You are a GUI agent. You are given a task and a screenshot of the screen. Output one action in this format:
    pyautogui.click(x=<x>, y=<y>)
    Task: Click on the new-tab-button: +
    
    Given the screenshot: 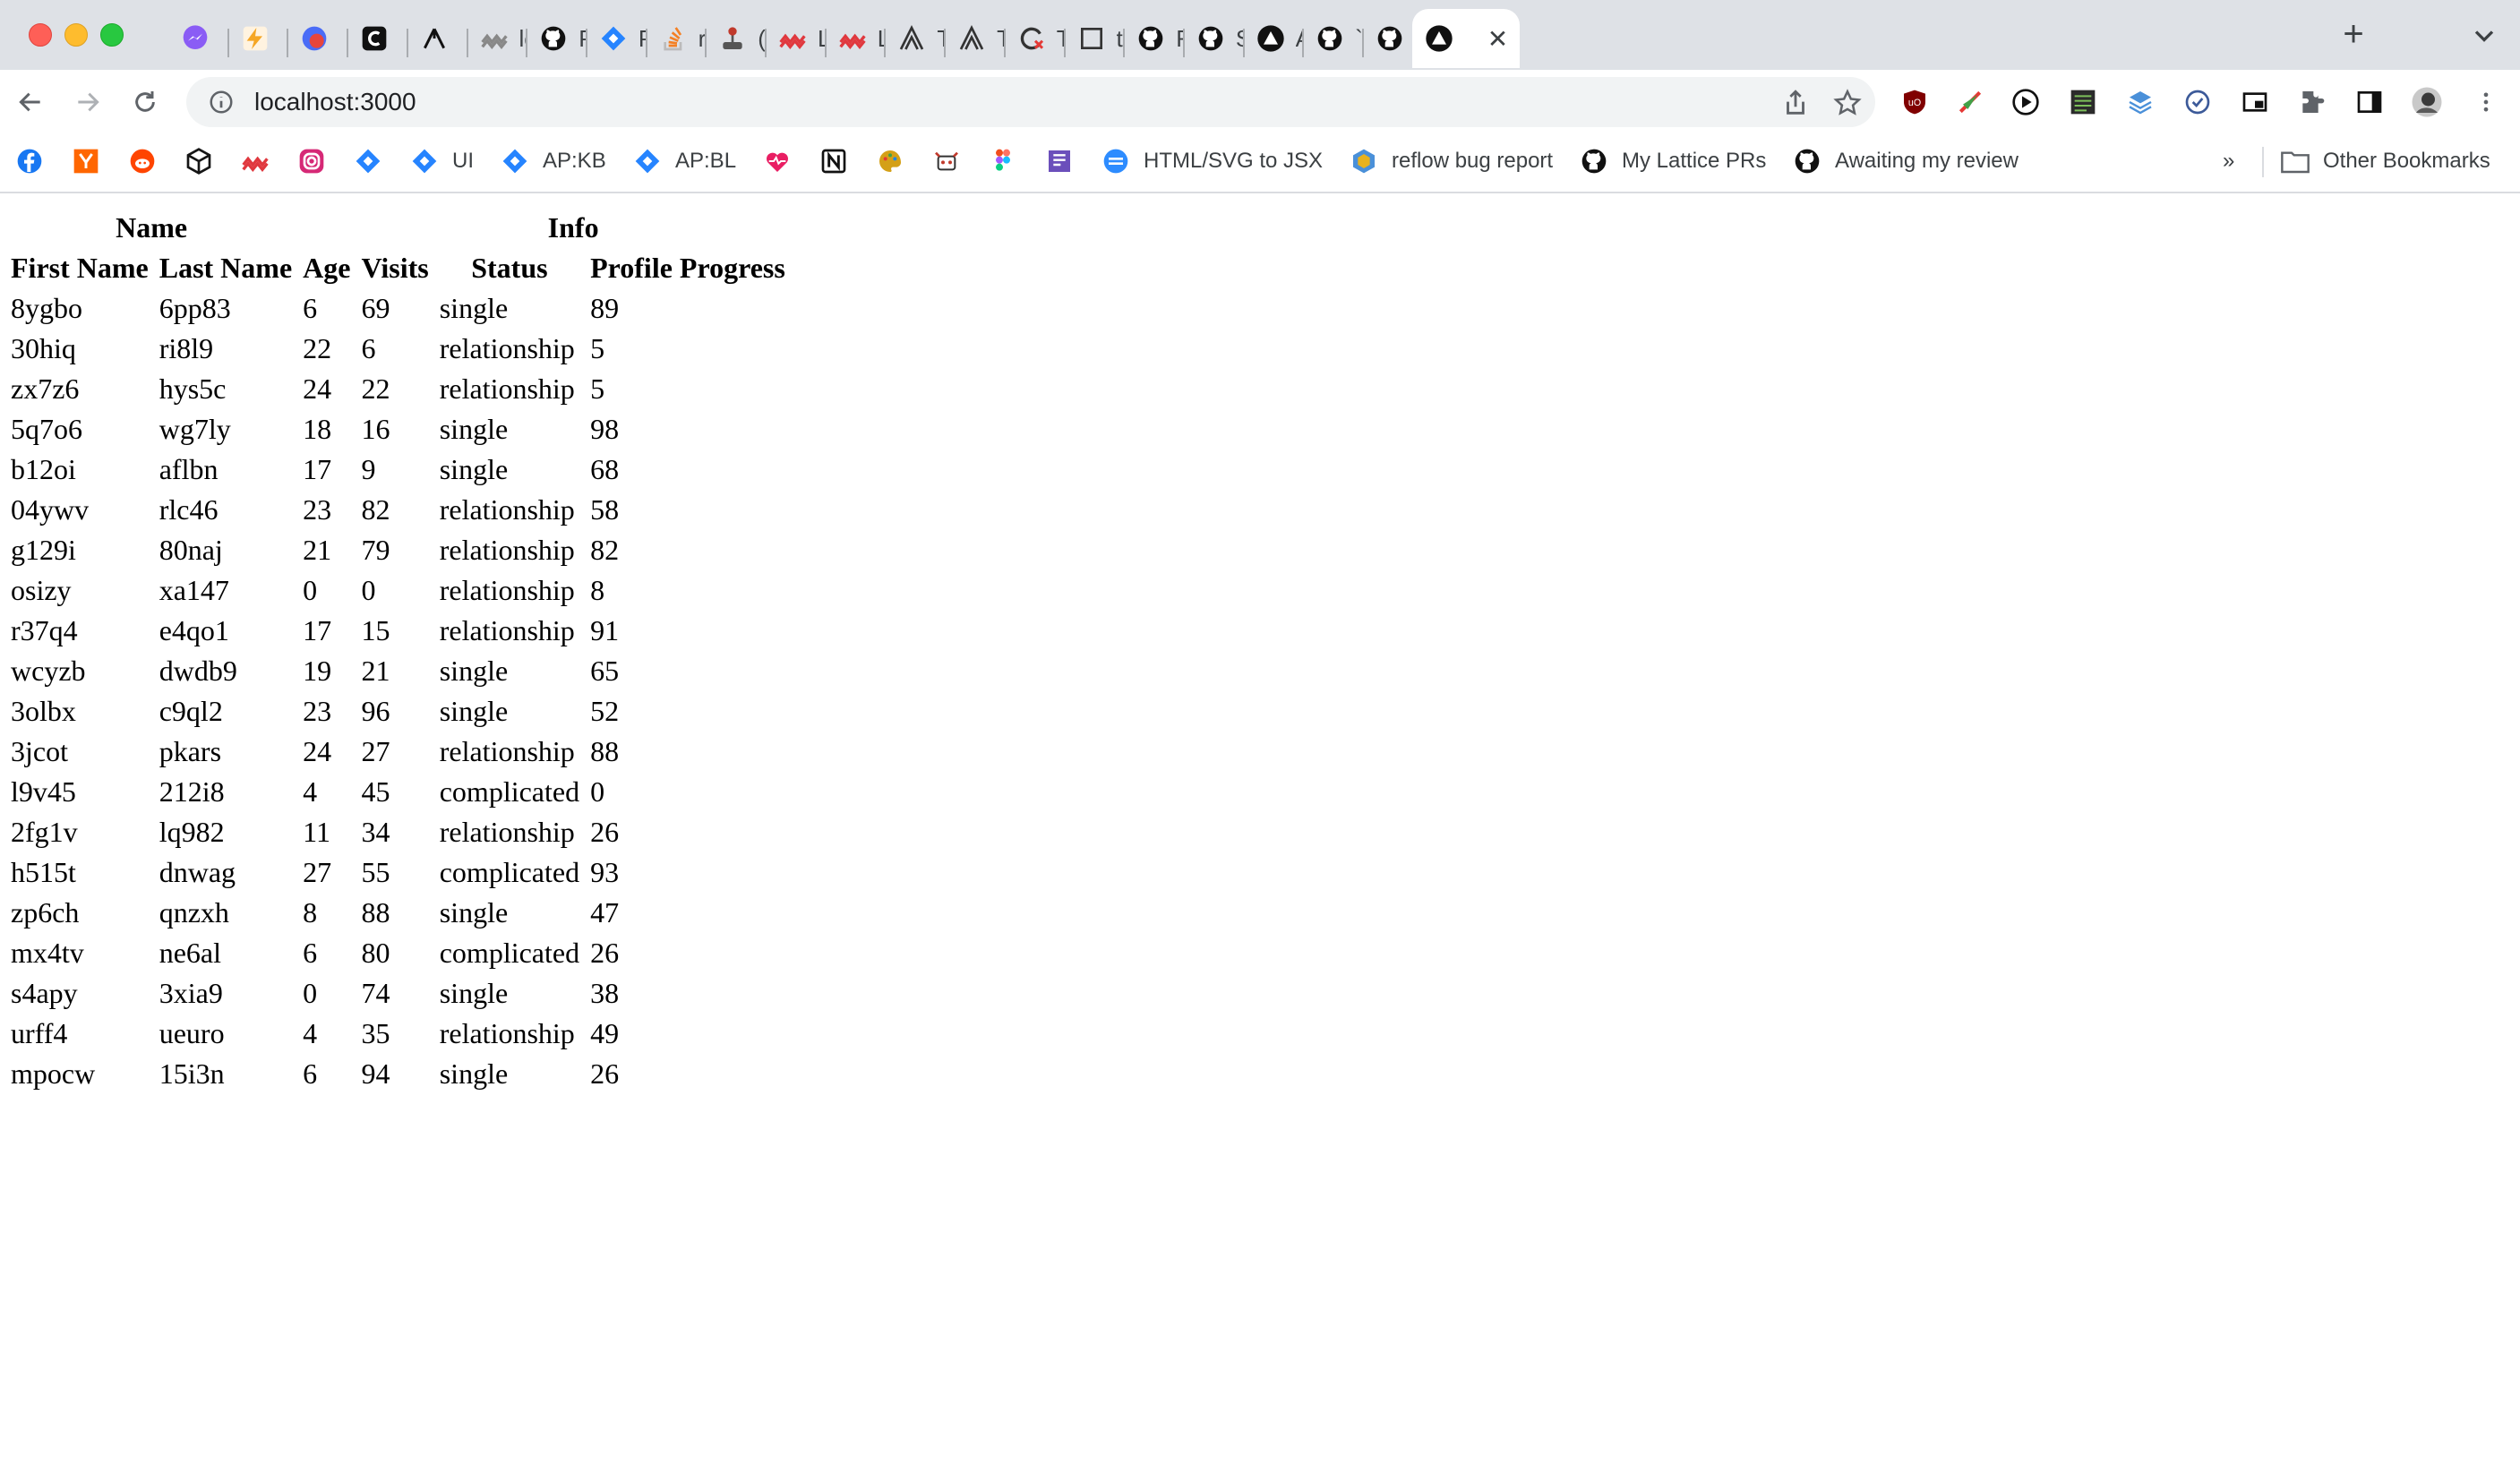 What is the action you would take?
    pyautogui.click(x=2354, y=36)
    